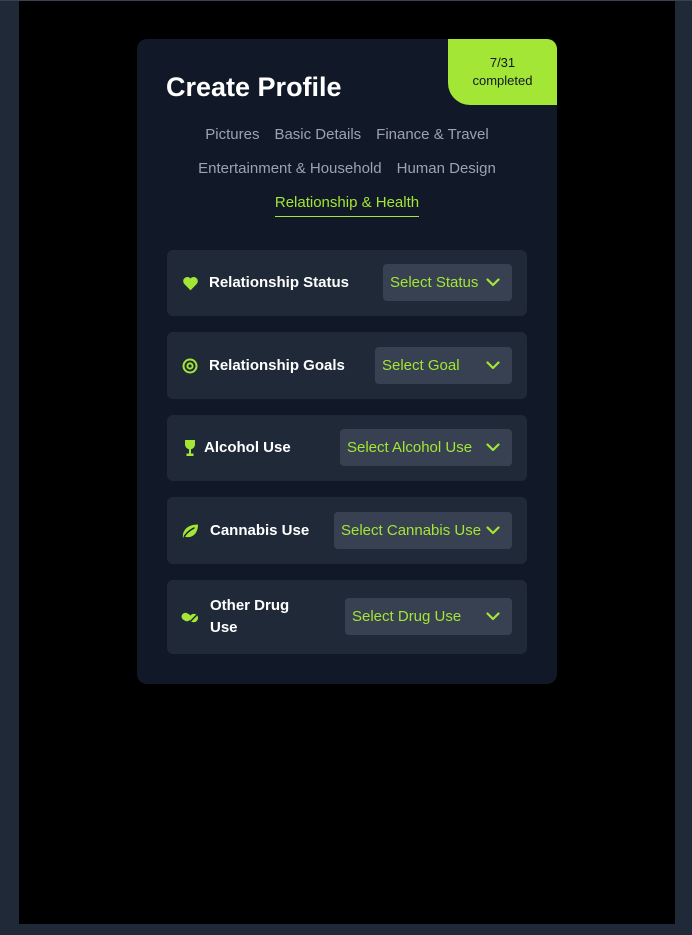 Image resolution: width=692 pixels, height=935 pixels. I want to click on other-drug-use-row: Other Drug Use Select Drug Use, so click(347, 617).